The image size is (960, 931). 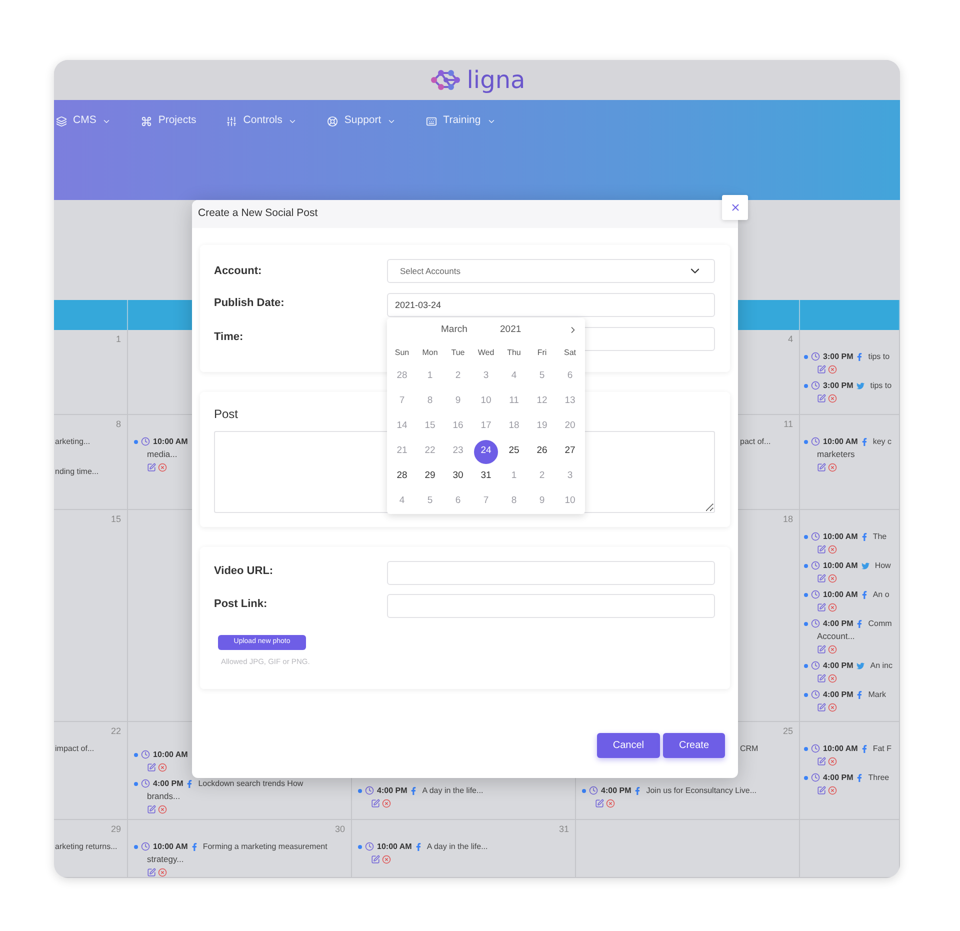 What do you see at coordinates (879, 536) in the screenshot?
I see `event-title: The` at bounding box center [879, 536].